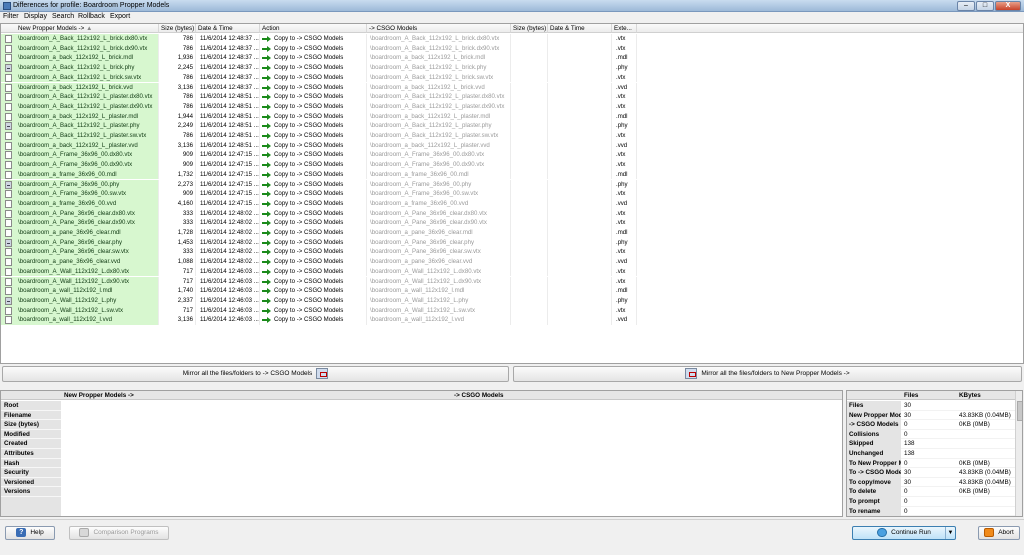  I want to click on help-button: ? Help, so click(30, 533).